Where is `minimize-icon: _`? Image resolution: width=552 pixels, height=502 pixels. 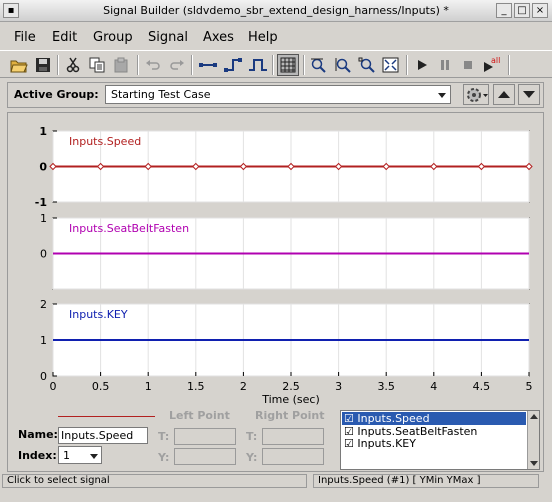 minimize-icon: _ is located at coordinates (504, 10).